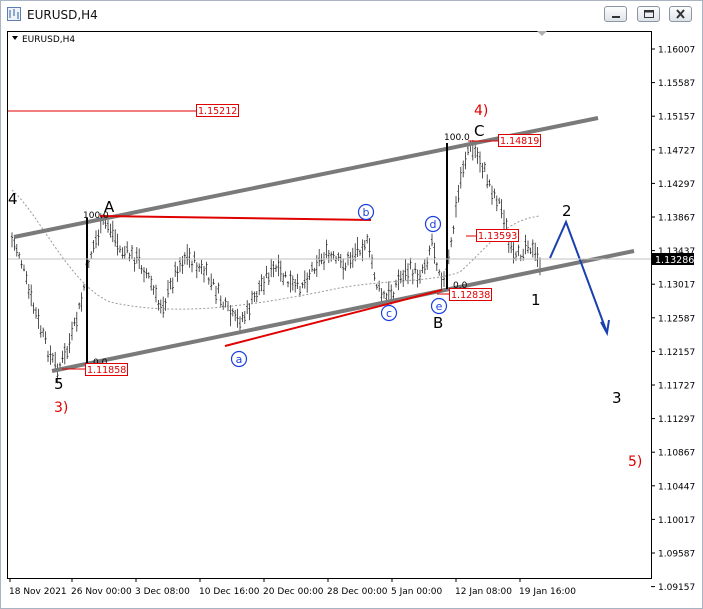 The image size is (703, 609). What do you see at coordinates (676, 588) in the screenshot?
I see `y-tick-label: 1.09157` at bounding box center [676, 588].